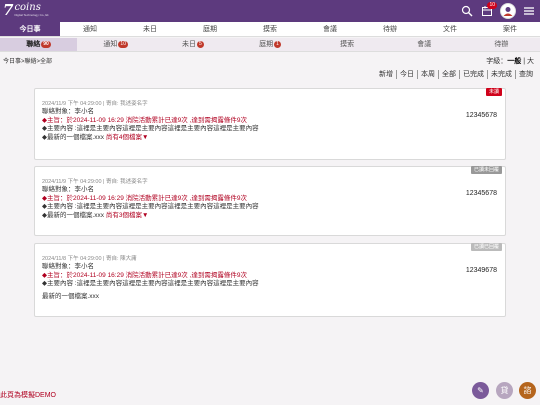  Describe the element at coordinates (448, 74) in the screenshot. I see `filter-all: 全部` at that location.